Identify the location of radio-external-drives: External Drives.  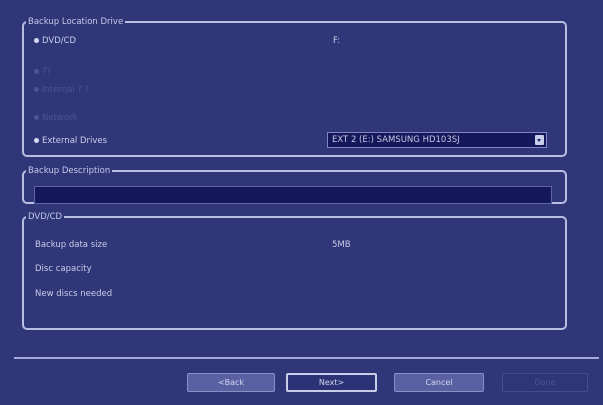
(70, 141).